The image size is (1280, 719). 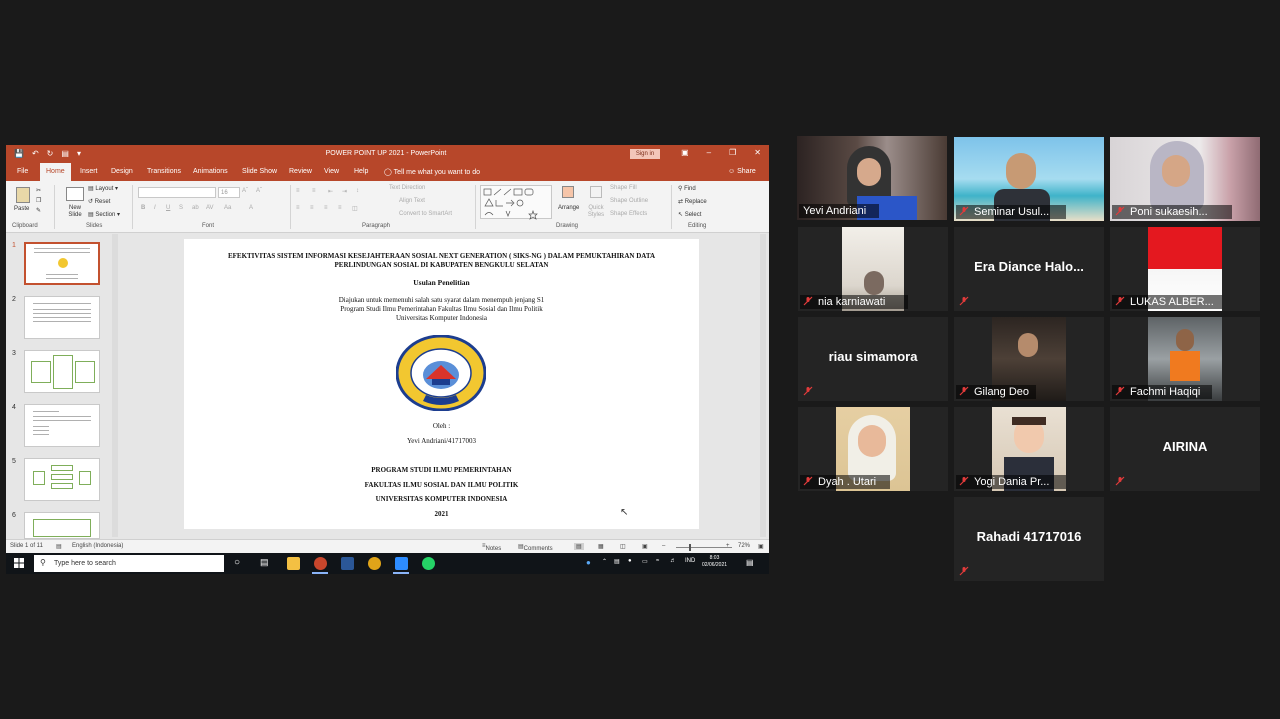 What do you see at coordinates (401, 563) in the screenshot?
I see `zoom-app-icon` at bounding box center [401, 563].